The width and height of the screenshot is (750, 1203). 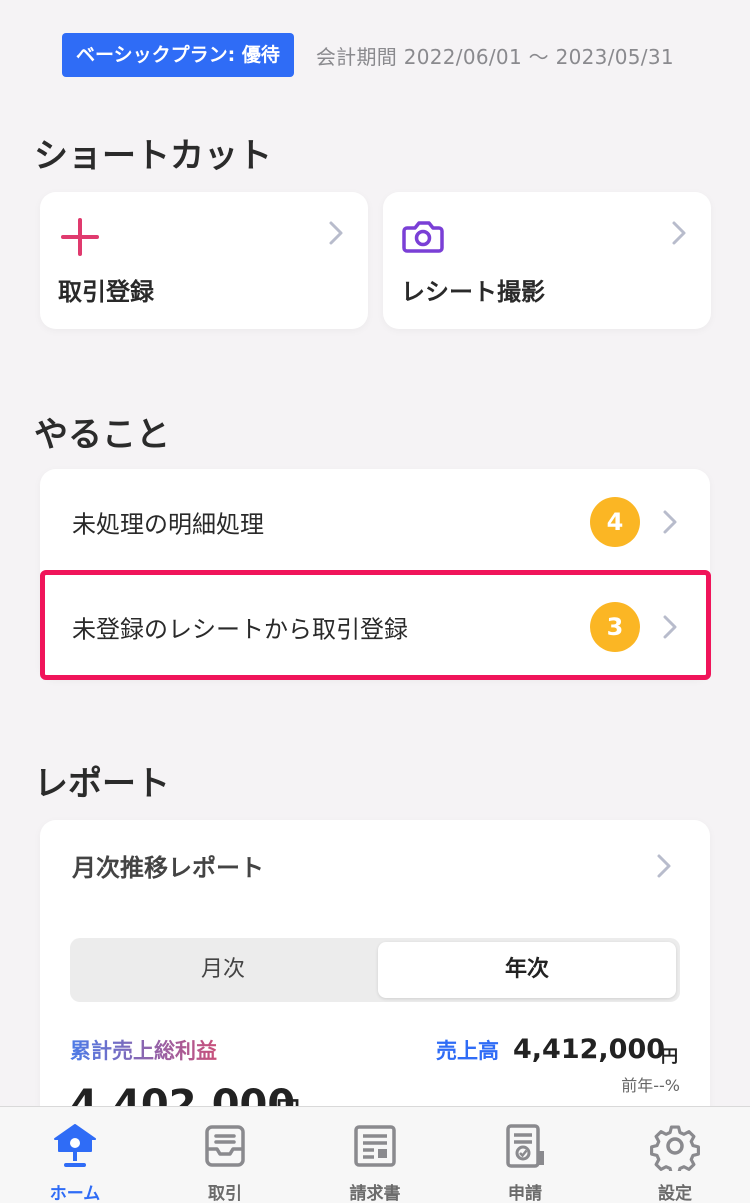 What do you see at coordinates (650, 1085) in the screenshot?
I see `previous-year-ratio: 前年--%` at bounding box center [650, 1085].